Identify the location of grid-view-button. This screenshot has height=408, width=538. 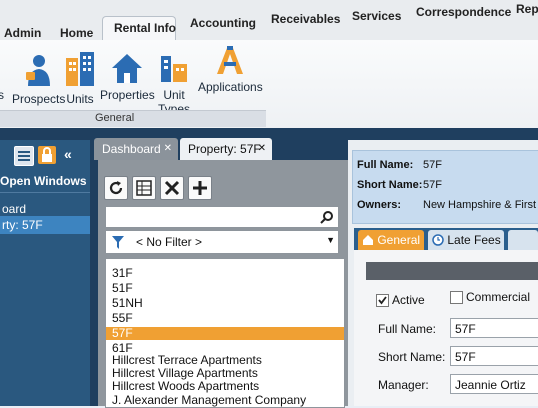
(144, 188).